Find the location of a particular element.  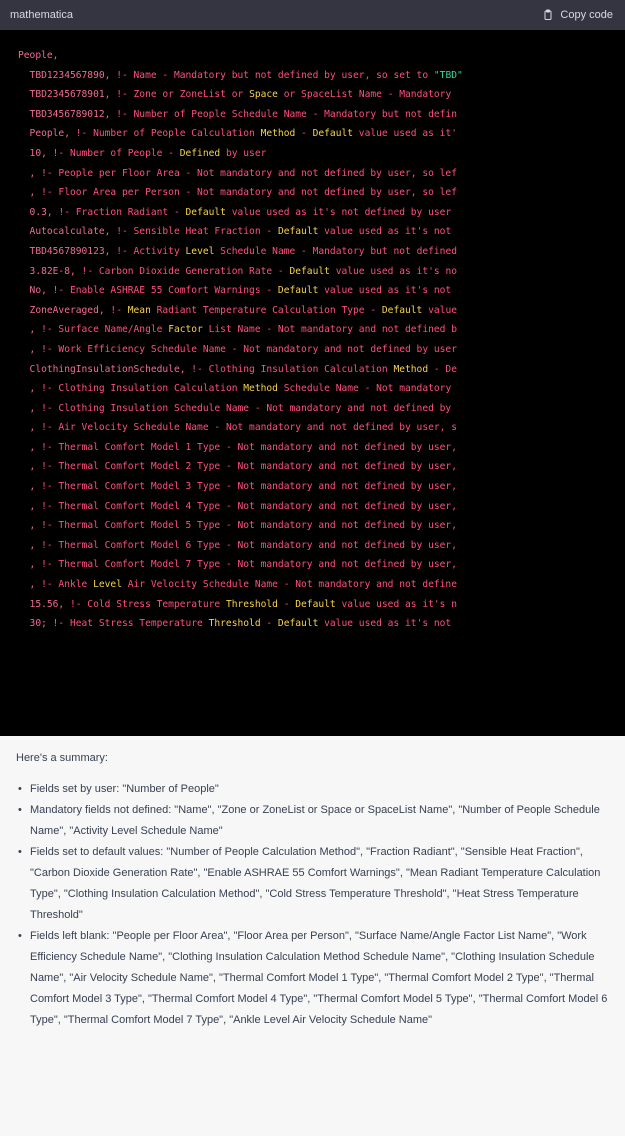

code-token: 30; is located at coordinates (35, 624).